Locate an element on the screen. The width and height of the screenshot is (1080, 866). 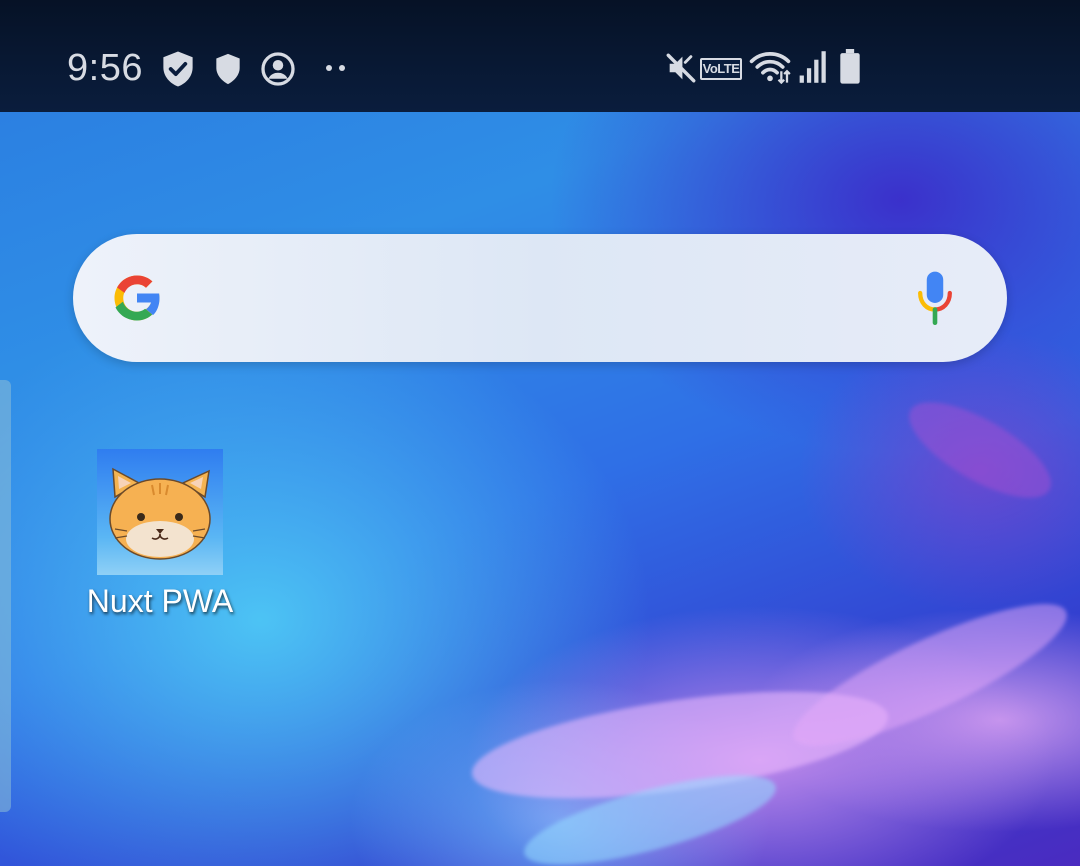
app-shortcut-nuxt-pwa: Nuxt PWA is located at coordinates (160, 534).